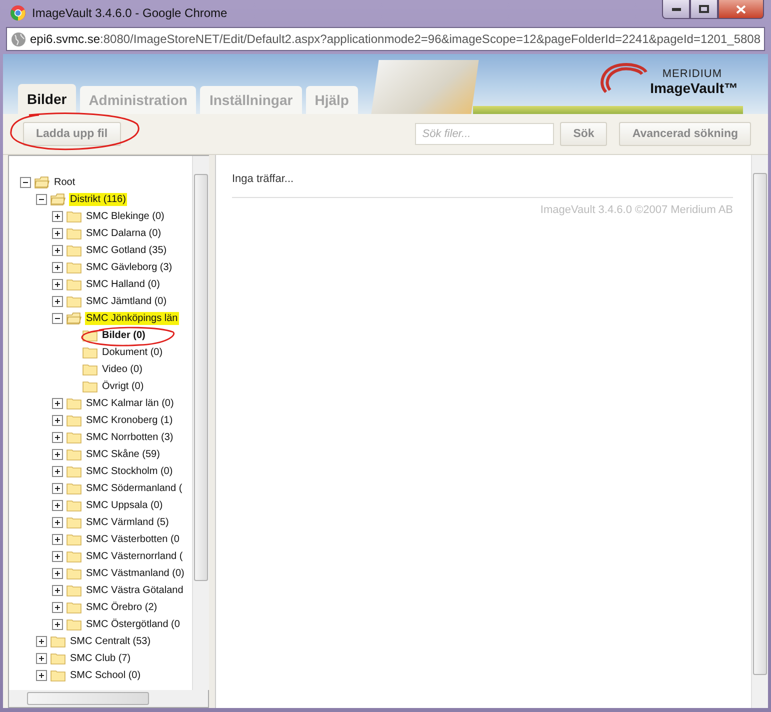  I want to click on globe-icon, so click(18, 39).